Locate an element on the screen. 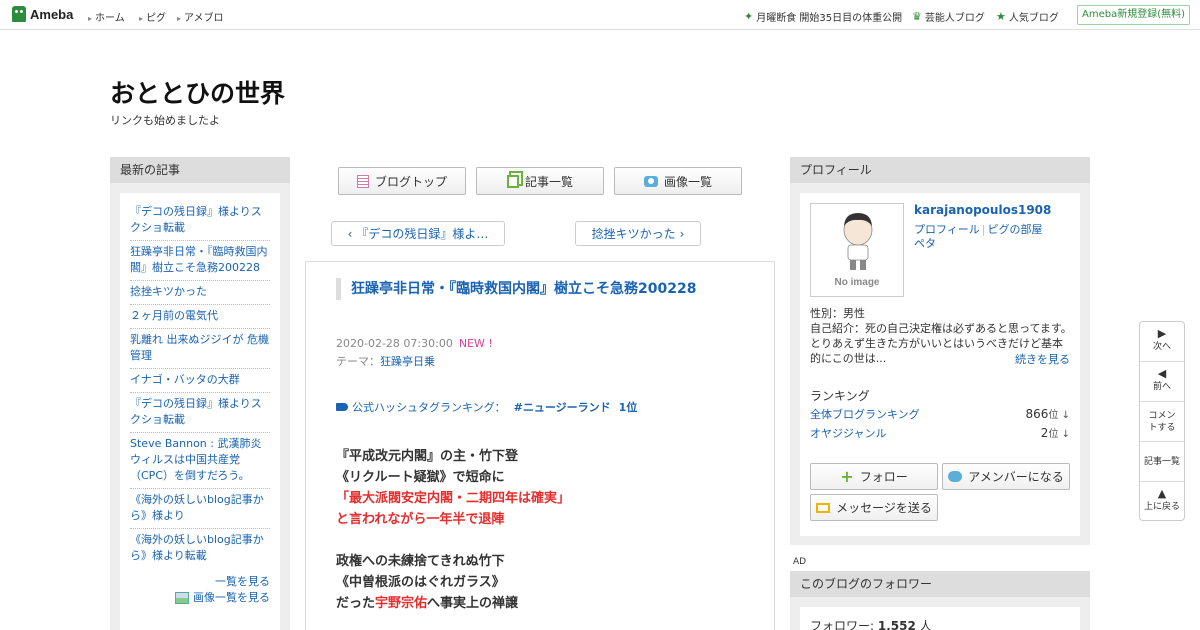 The image size is (1200, 630). article-timestamp: 2020-02-28 07:30:00 is located at coordinates (394, 343).